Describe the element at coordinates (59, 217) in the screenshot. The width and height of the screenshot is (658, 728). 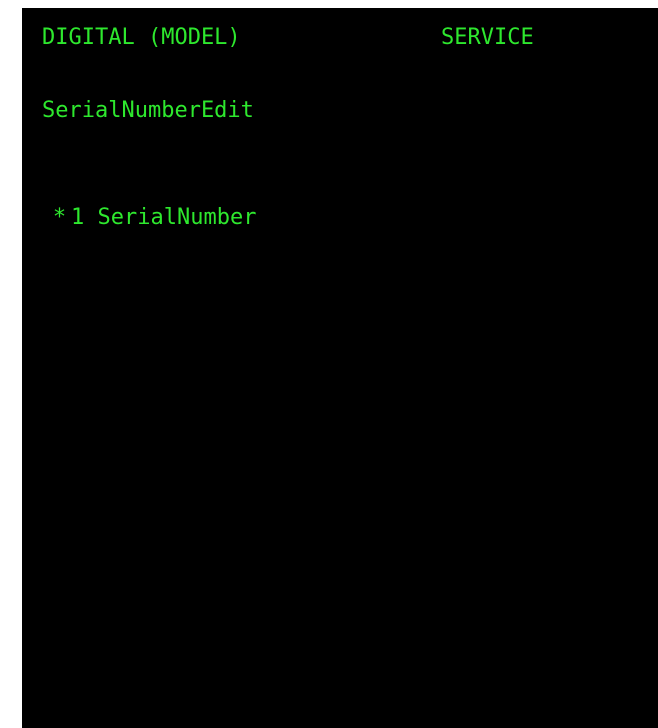
I see `selection-asterisk-icon: *` at that location.